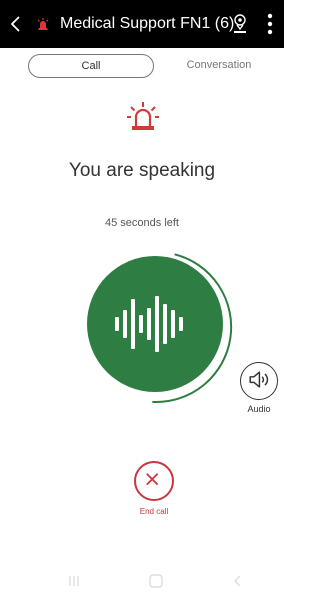 This screenshot has height=592, width=320. Describe the element at coordinates (74, 581) in the screenshot. I see `recent-apps-icon` at that location.